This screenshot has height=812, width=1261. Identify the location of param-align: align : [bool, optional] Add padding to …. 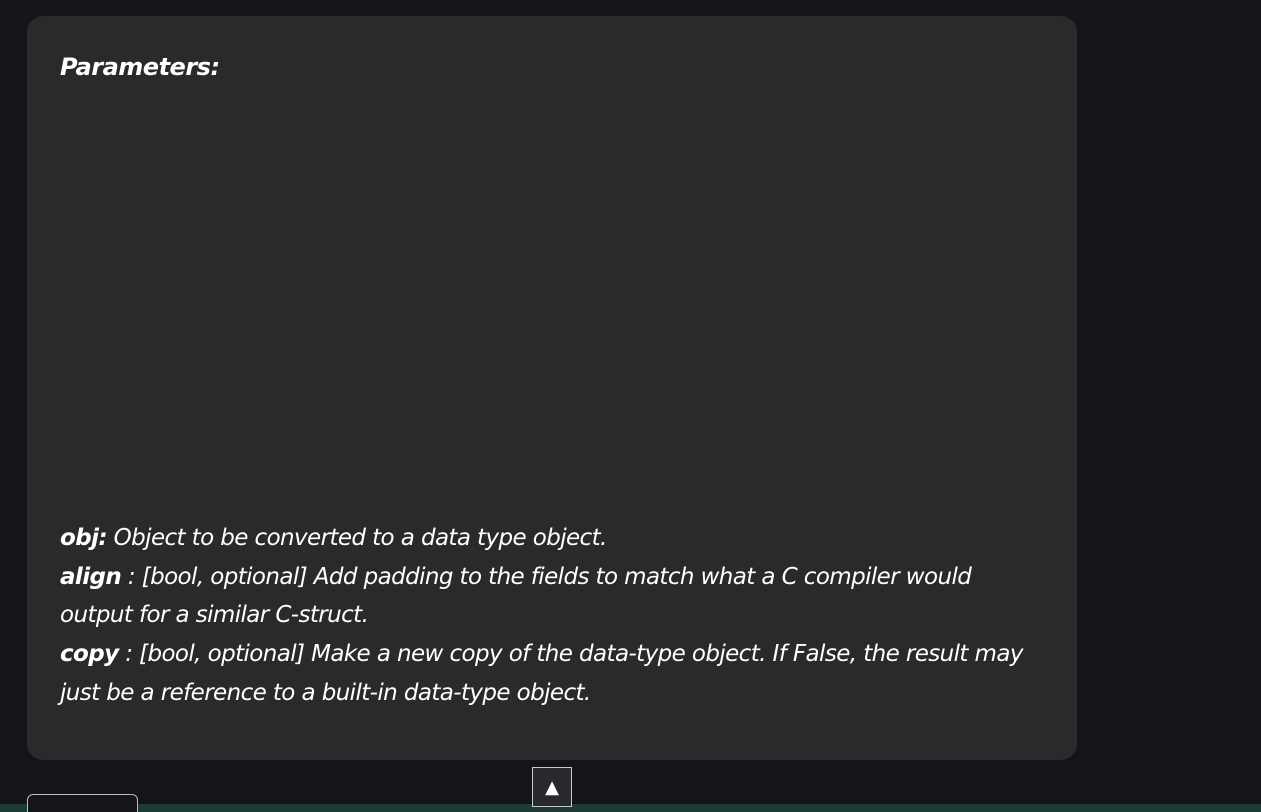
(550, 596).